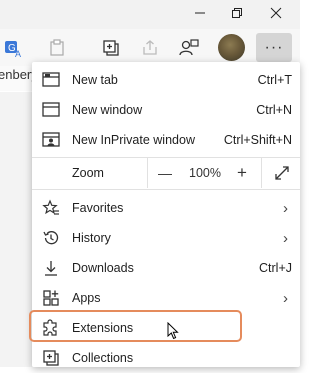 Image resolution: width=320 pixels, height=373 pixels. I want to click on more-icon: ···, so click(274, 47).